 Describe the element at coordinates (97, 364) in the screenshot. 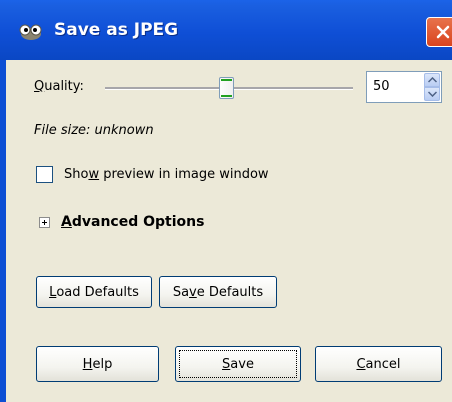

I see `help-button: Help` at that location.